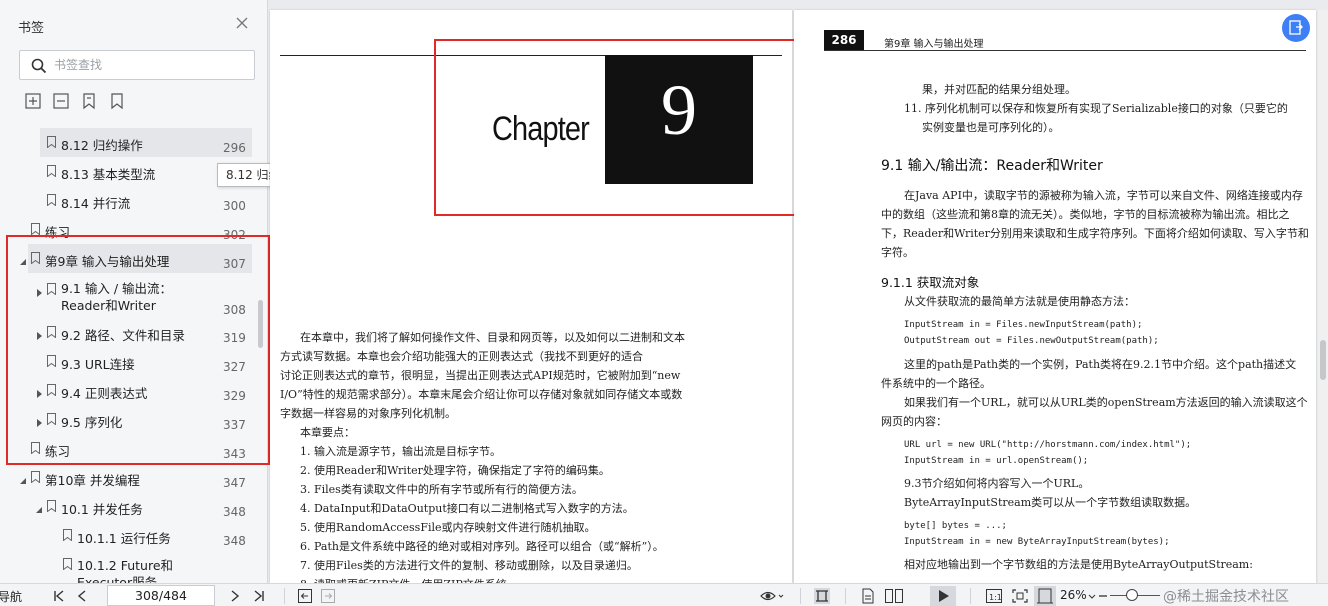 The image size is (1328, 606). I want to click on page-number: 286, so click(844, 40).